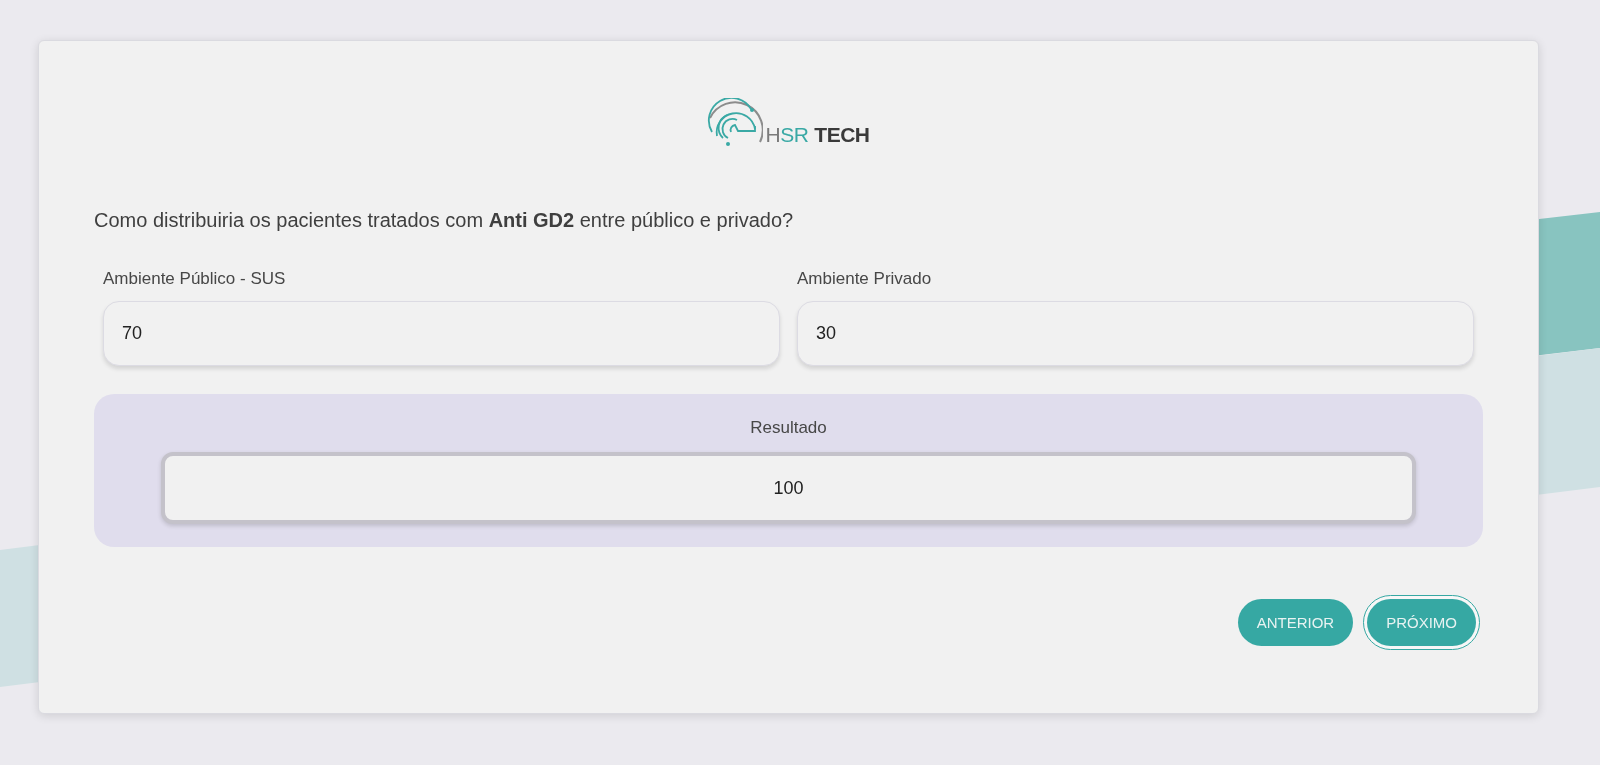  What do you see at coordinates (194, 279) in the screenshot?
I see `field-label: Ambiente Público - SUS` at bounding box center [194, 279].